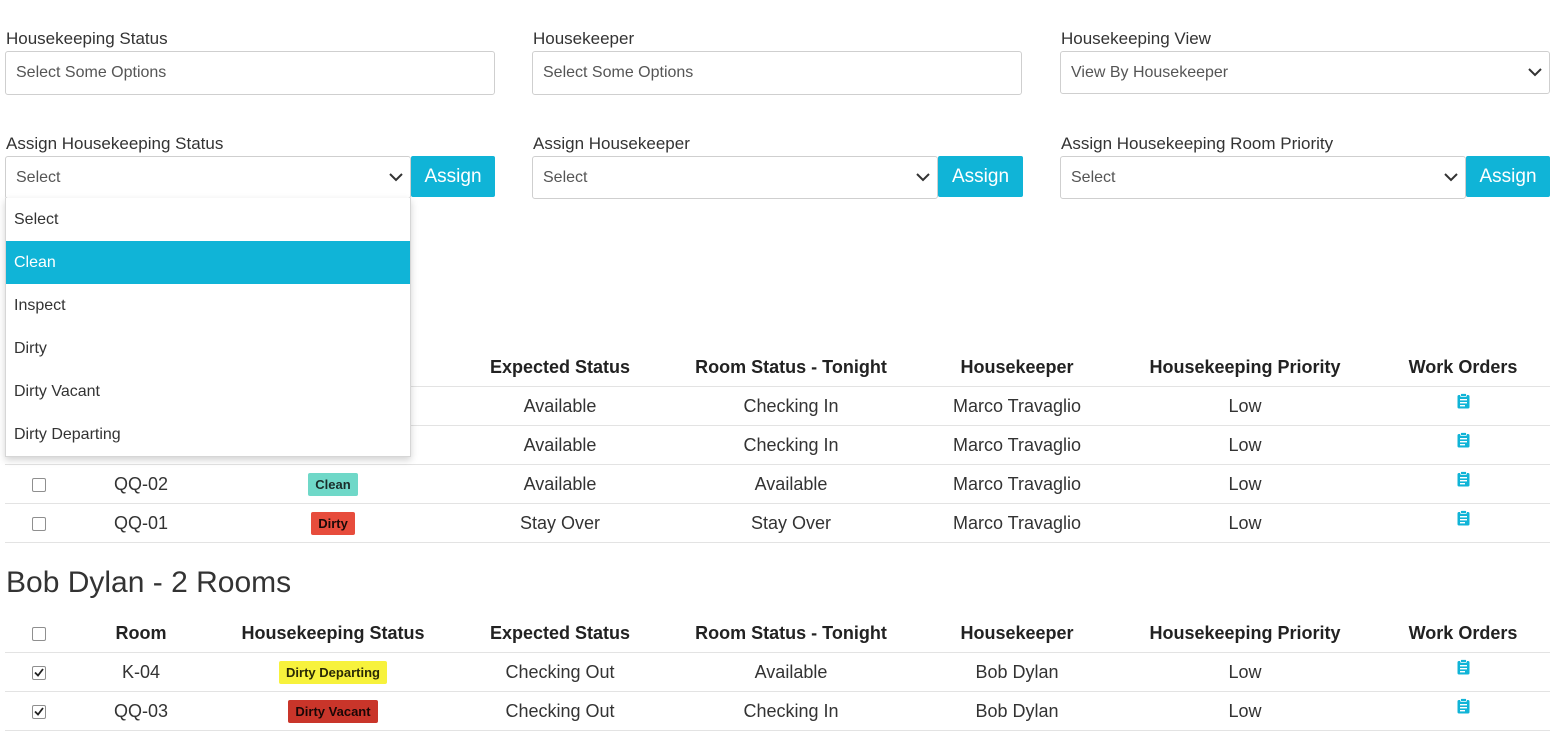 The height and width of the screenshot is (744, 1567). I want to click on dropdown-option-dirty: Dirty, so click(208, 348).